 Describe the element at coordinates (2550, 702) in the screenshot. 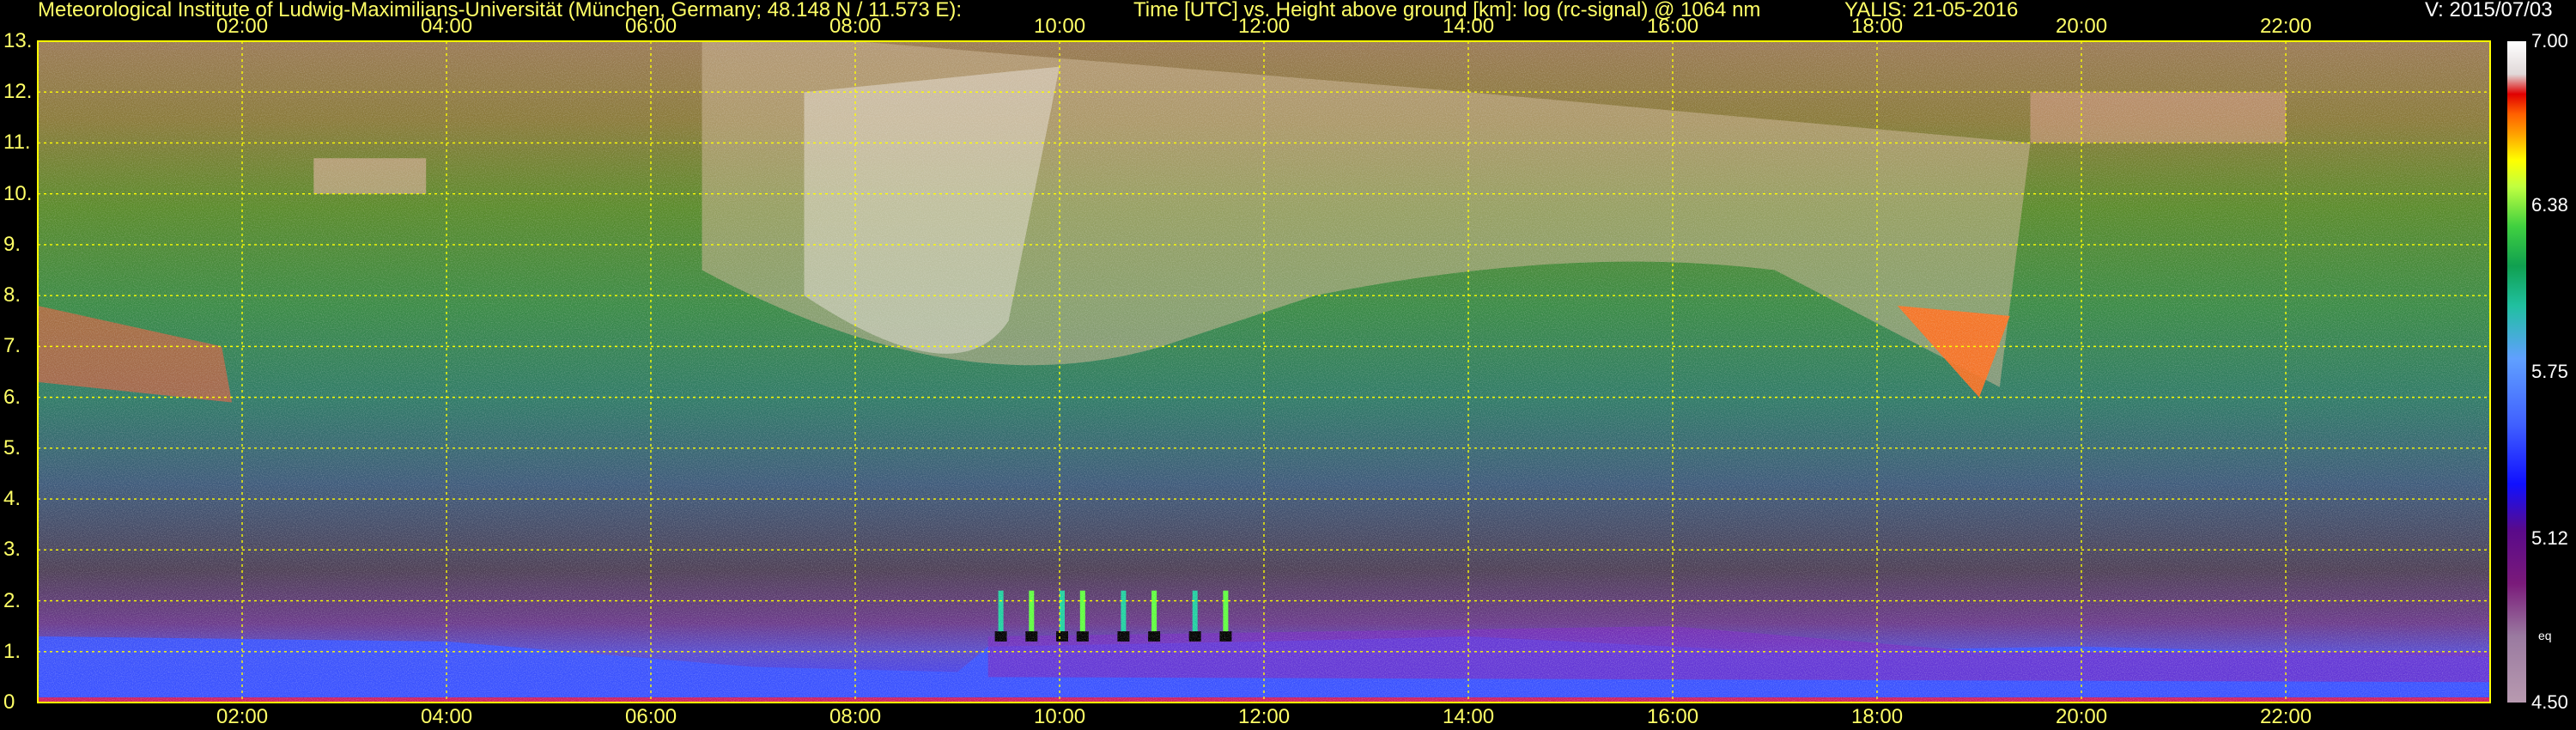

I see `colorbar-tick-label: 4.50` at that location.